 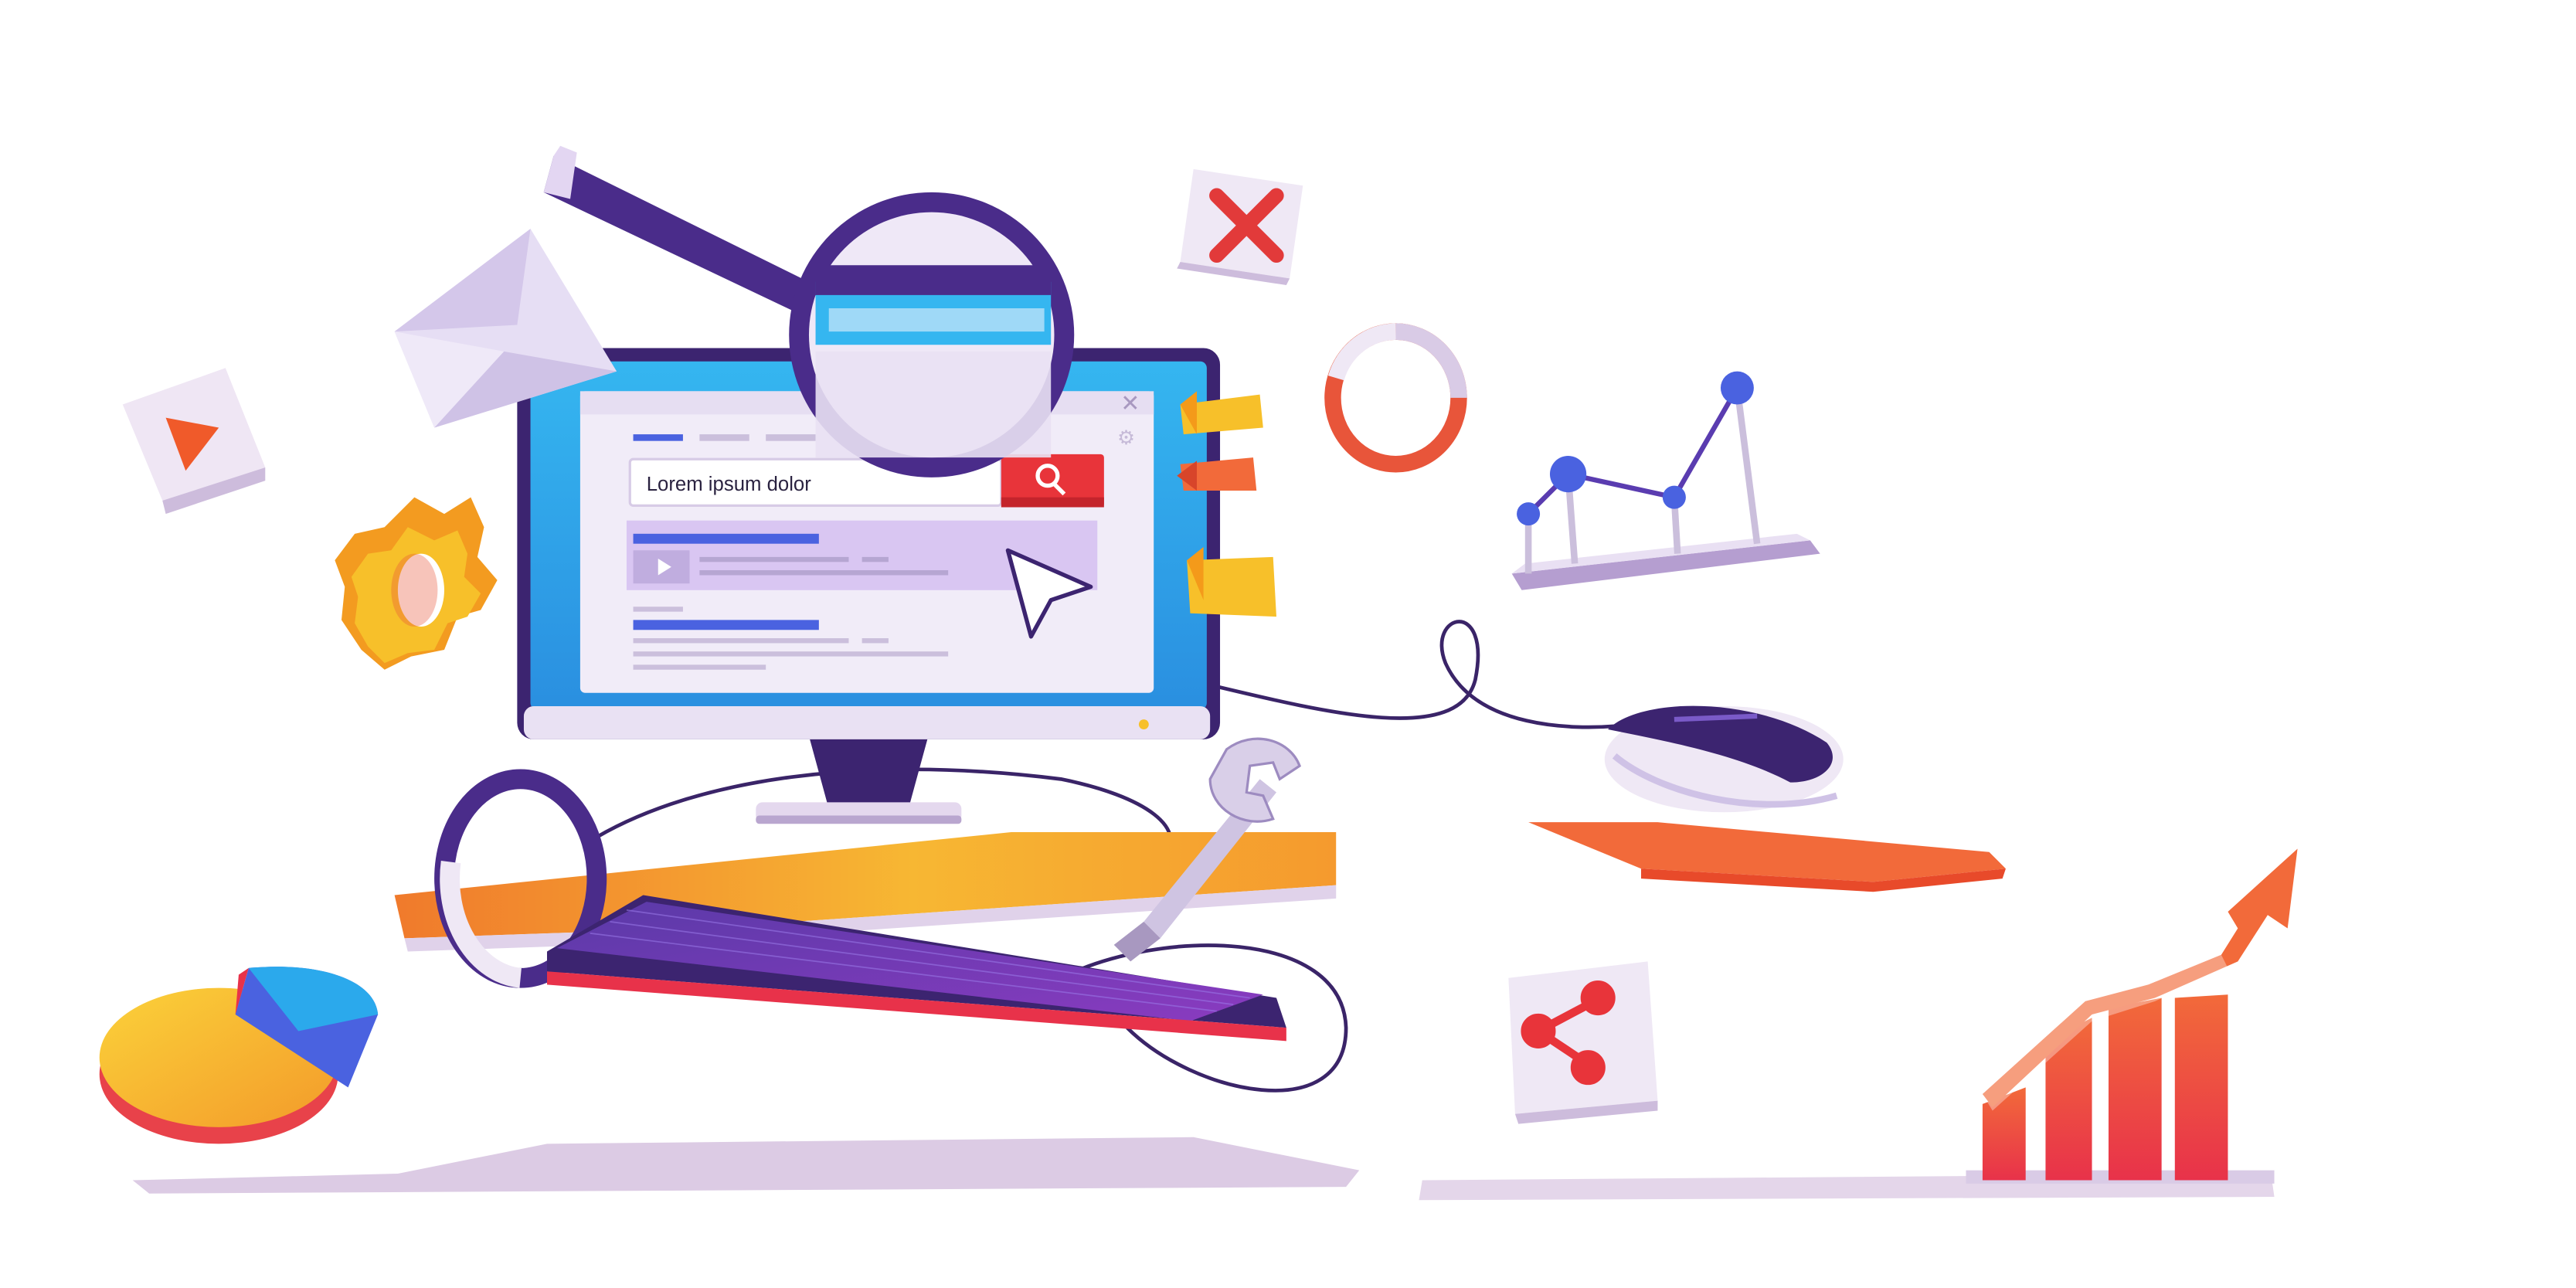 What do you see at coordinates (1767, 857) in the screenshot?
I see `mouse-mat` at bounding box center [1767, 857].